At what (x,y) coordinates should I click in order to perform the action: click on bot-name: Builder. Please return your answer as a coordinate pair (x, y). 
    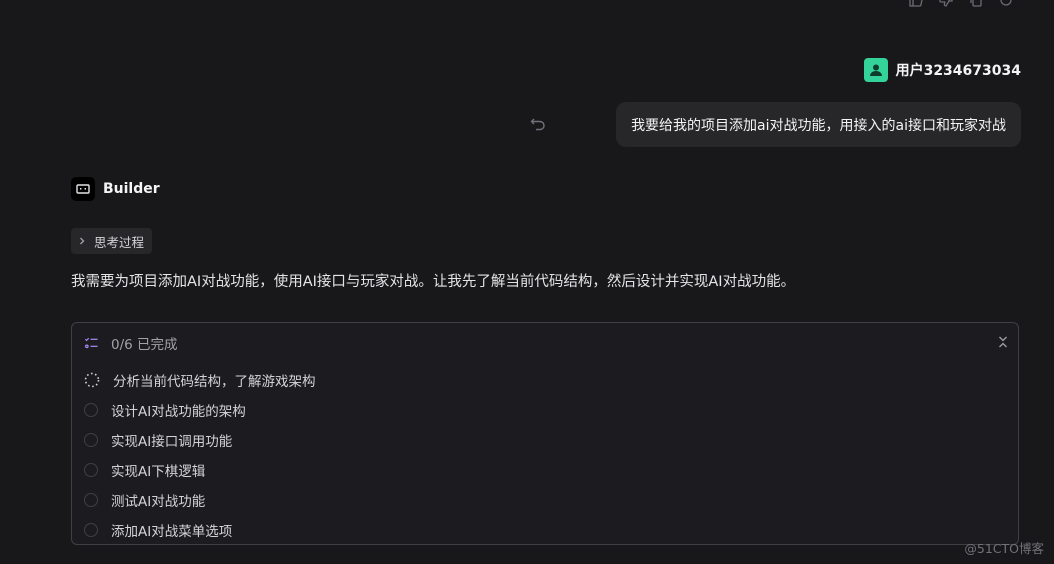
    Looking at the image, I should click on (131, 189).